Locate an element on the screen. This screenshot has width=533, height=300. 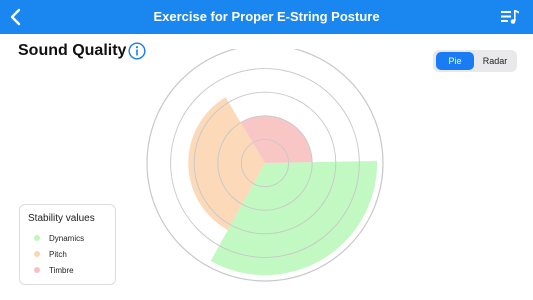
legend-dot-dynamics is located at coordinates (37, 238).